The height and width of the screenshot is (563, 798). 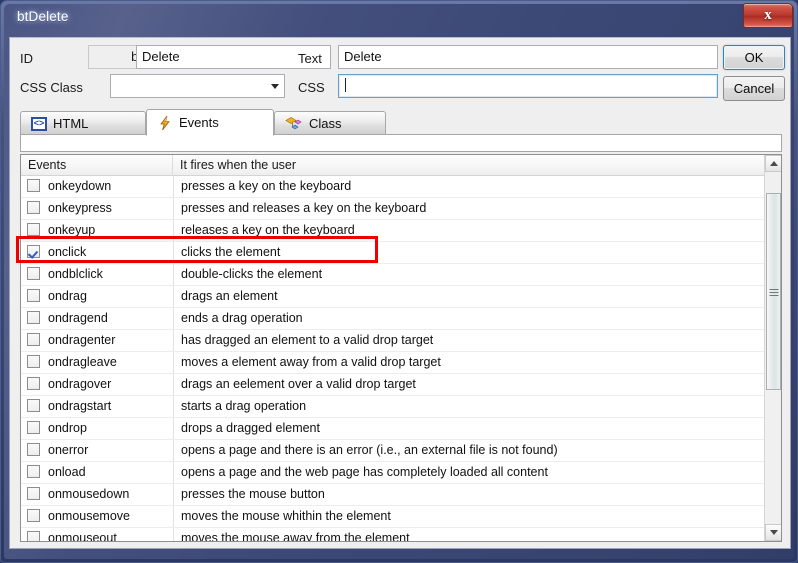 What do you see at coordinates (773, 163) in the screenshot?
I see `scroll-up-arrow-icon` at bounding box center [773, 163].